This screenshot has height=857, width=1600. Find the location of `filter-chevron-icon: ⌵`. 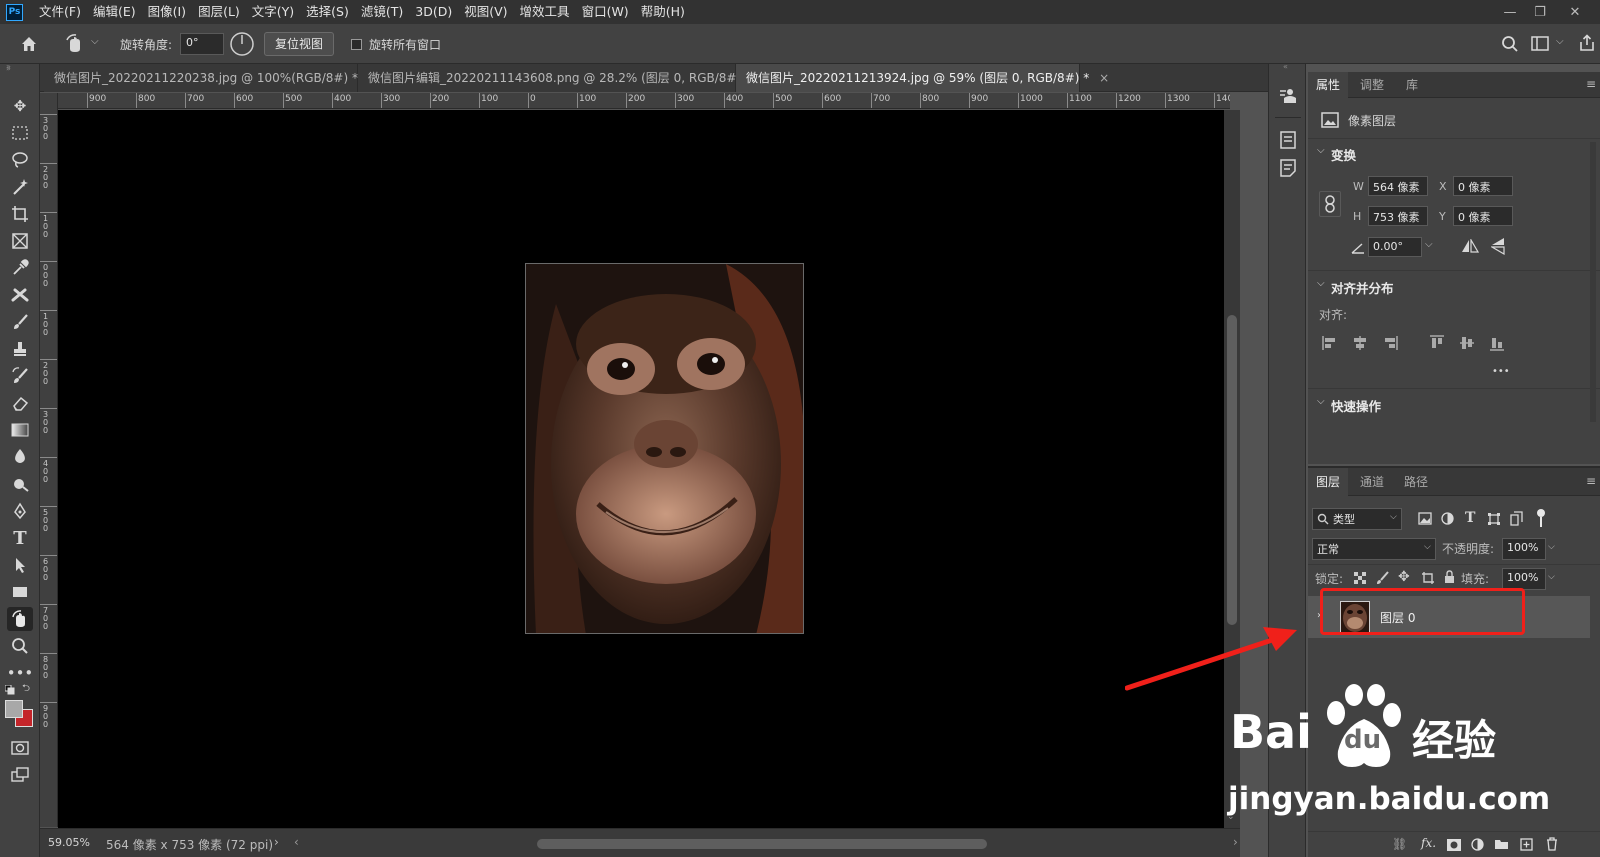

filter-chevron-icon: ⌵ is located at coordinates (1393, 517).